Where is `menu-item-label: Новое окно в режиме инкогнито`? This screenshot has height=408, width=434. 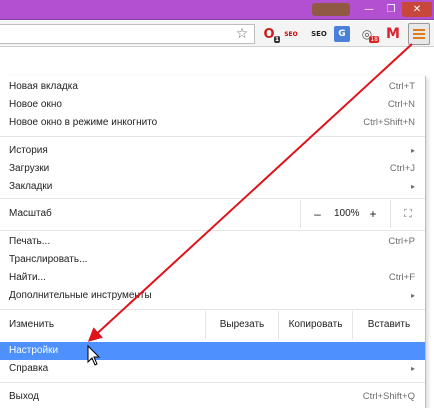 menu-item-label: Новое окно в режиме инкогнито is located at coordinates (83, 122).